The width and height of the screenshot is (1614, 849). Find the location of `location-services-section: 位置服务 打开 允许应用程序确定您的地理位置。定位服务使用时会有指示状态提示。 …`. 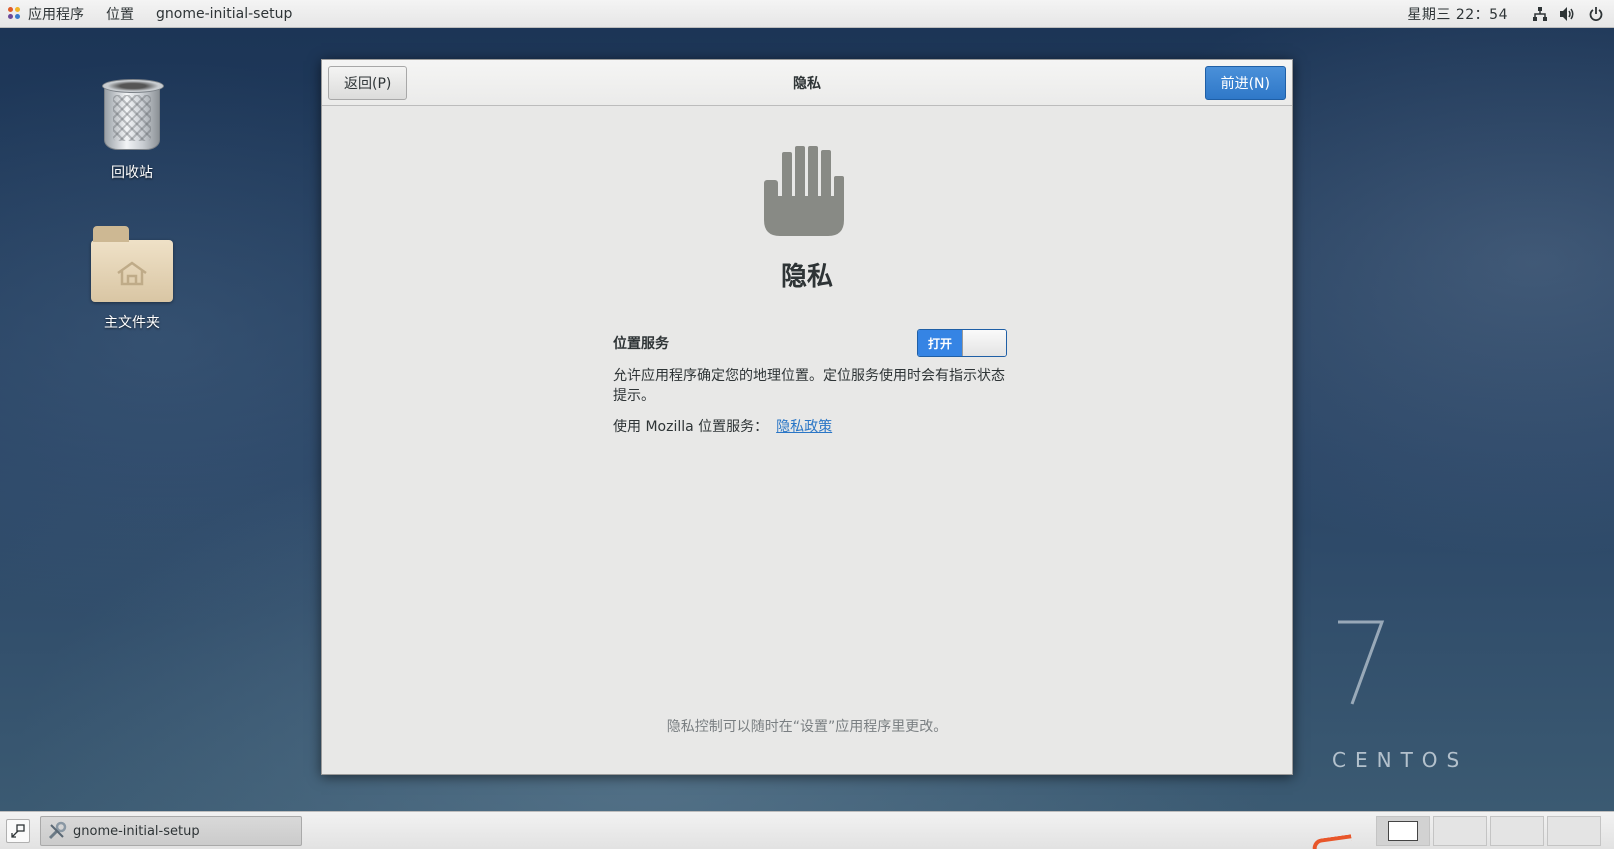

location-services-section: 位置服务 打开 允许应用程序确定您的地理位置。定位服务使用时会有指示状态提示。 … is located at coordinates (810, 382).